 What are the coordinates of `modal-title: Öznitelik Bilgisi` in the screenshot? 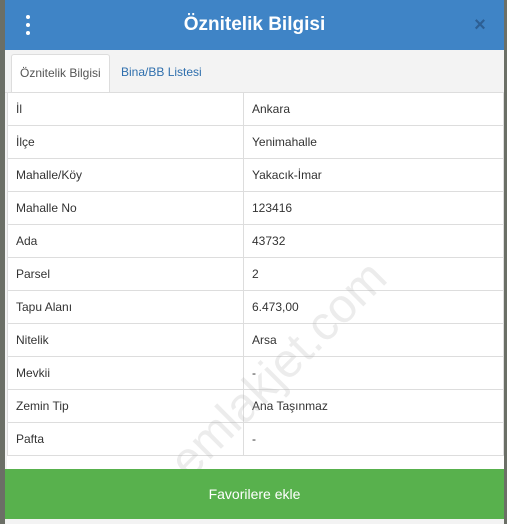 It's located at (254, 24).